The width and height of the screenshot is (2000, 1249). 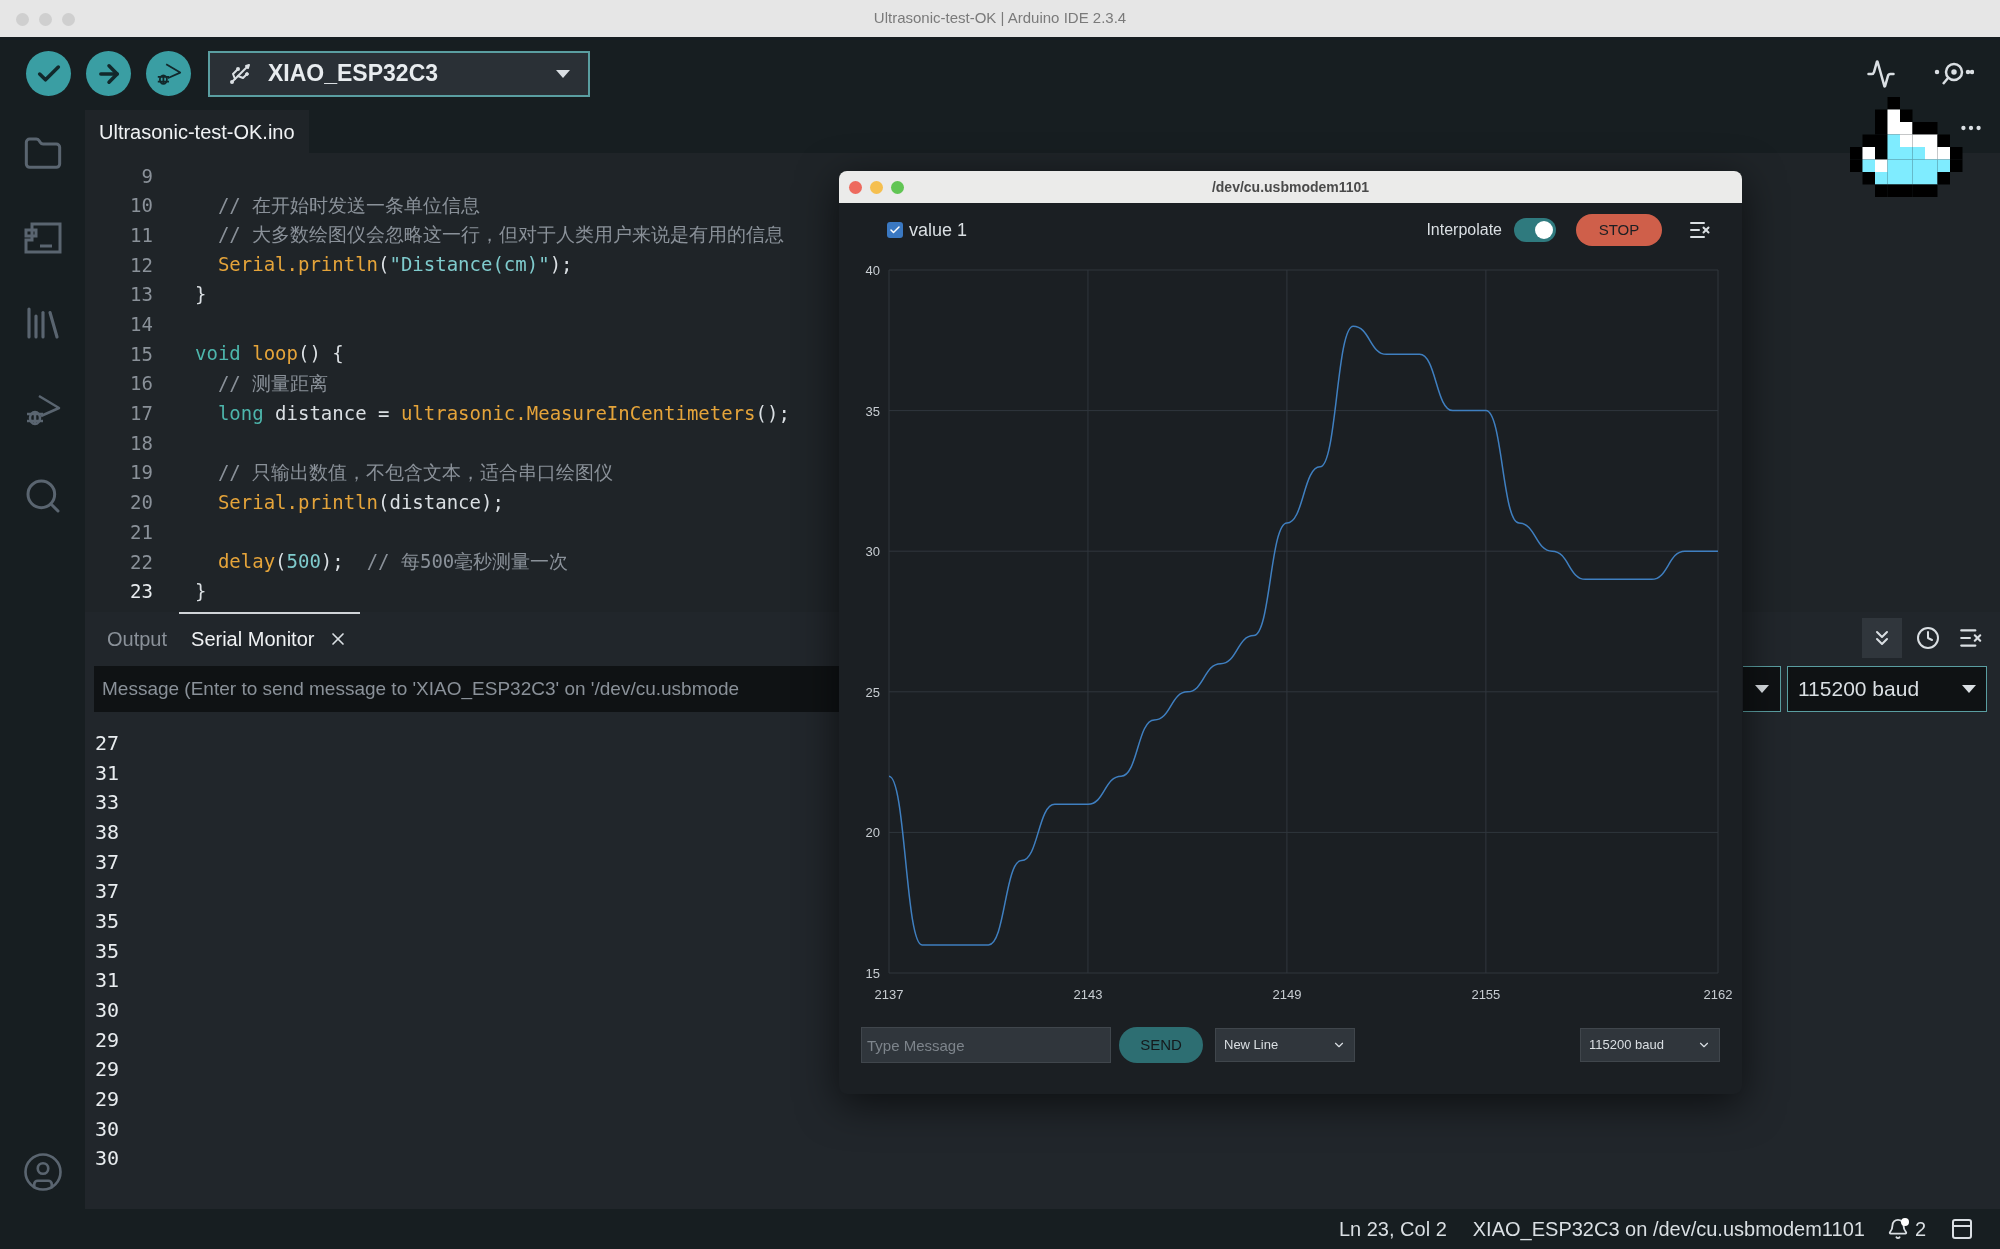 I want to click on line-number: 21, so click(x=141, y=532).